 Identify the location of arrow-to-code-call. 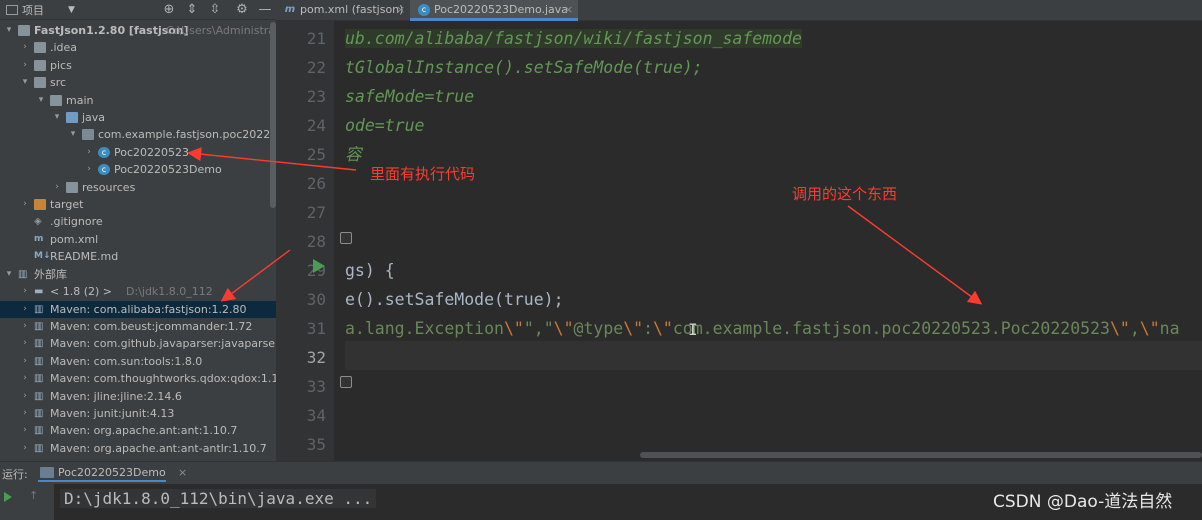
(915, 255).